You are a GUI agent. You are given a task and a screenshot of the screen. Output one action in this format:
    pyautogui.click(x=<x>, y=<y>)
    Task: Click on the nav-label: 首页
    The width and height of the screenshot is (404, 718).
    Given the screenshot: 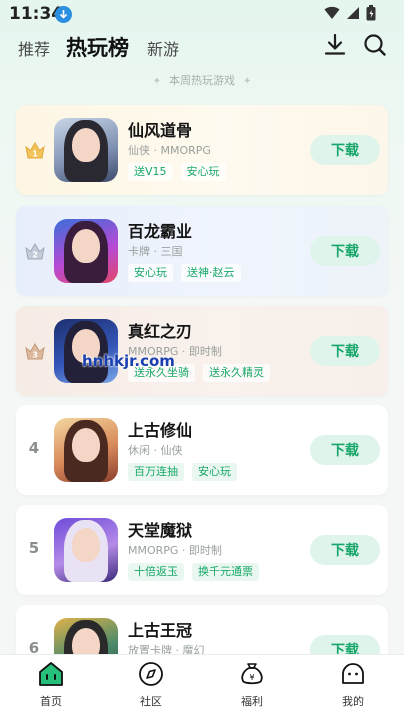 What is the action you would take?
    pyautogui.click(x=51, y=701)
    